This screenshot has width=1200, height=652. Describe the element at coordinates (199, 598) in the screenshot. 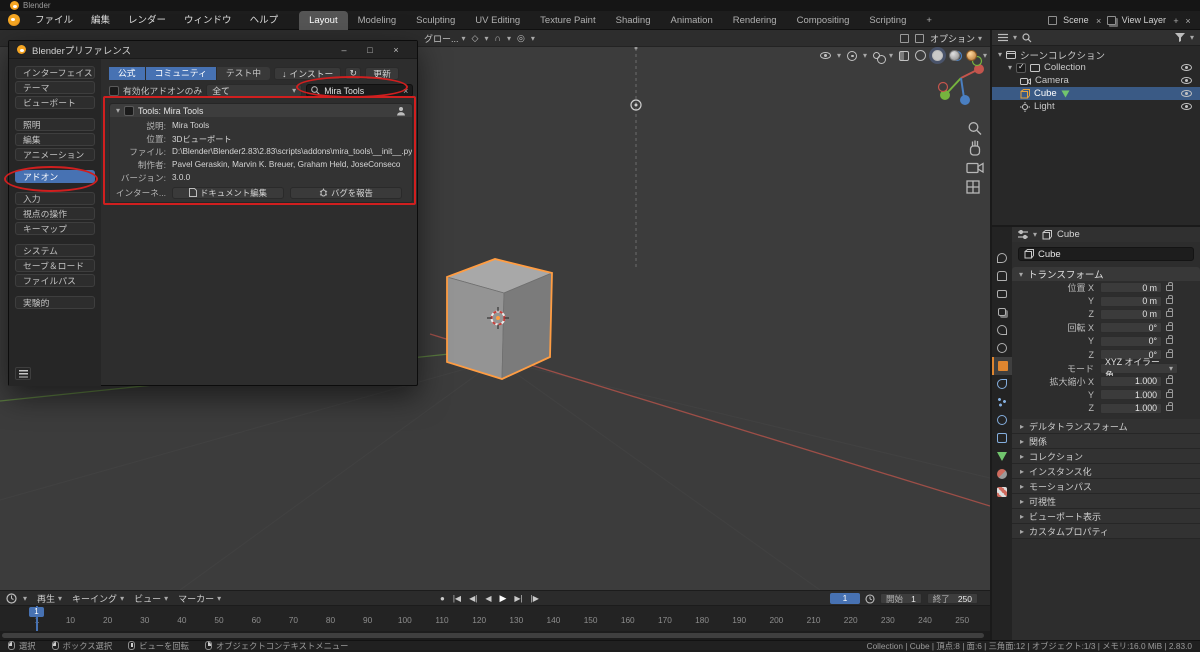

I see `timeline-menu: マーカー ▾` at that location.